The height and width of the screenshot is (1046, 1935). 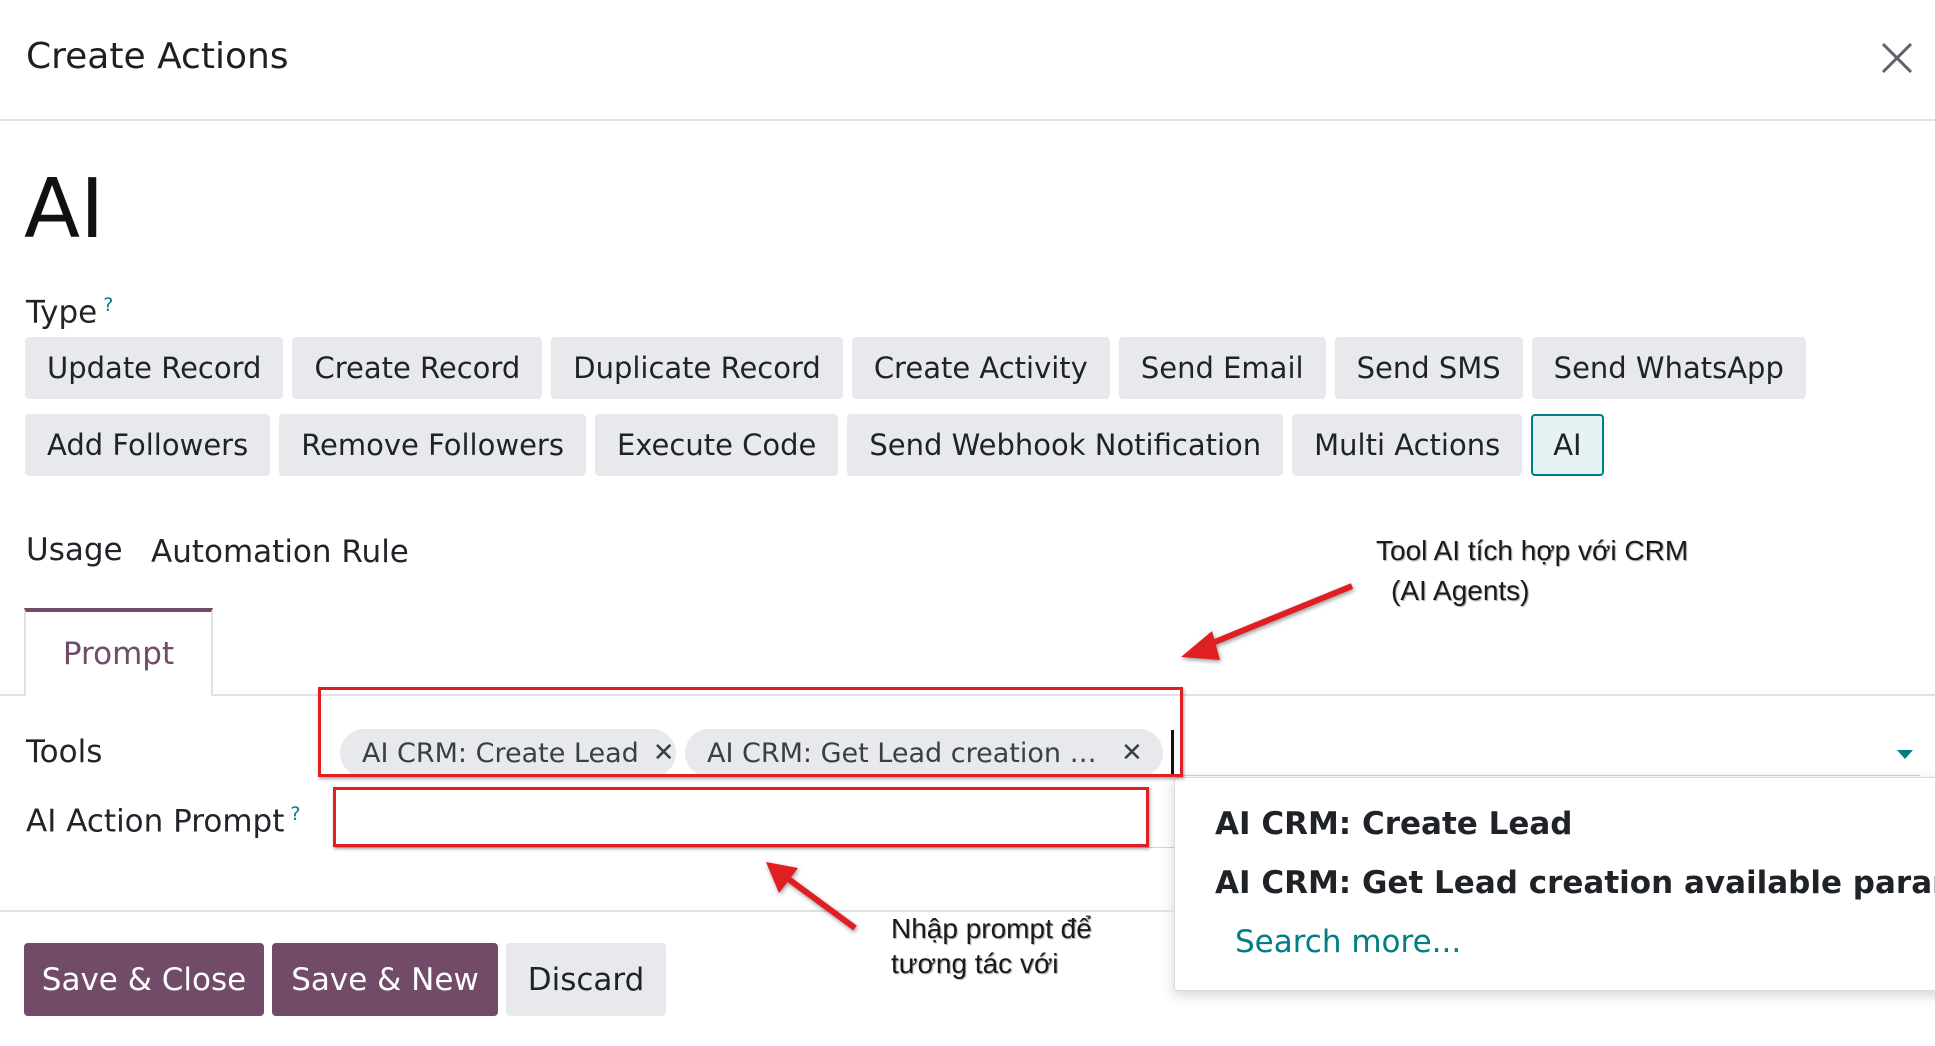 What do you see at coordinates (1532, 550) in the screenshot?
I see `annotation-note-tools-line1: Tool AI tích hợp với CRM` at bounding box center [1532, 550].